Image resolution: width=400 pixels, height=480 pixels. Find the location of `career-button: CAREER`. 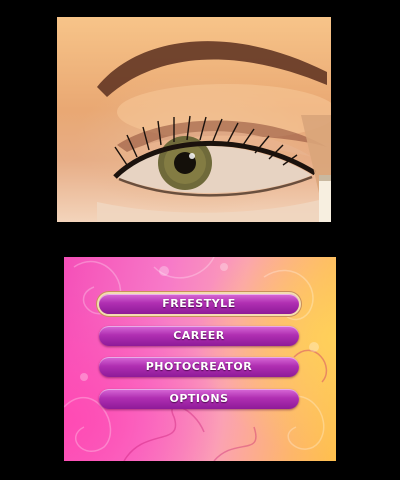

career-button: CAREER is located at coordinates (199, 335).